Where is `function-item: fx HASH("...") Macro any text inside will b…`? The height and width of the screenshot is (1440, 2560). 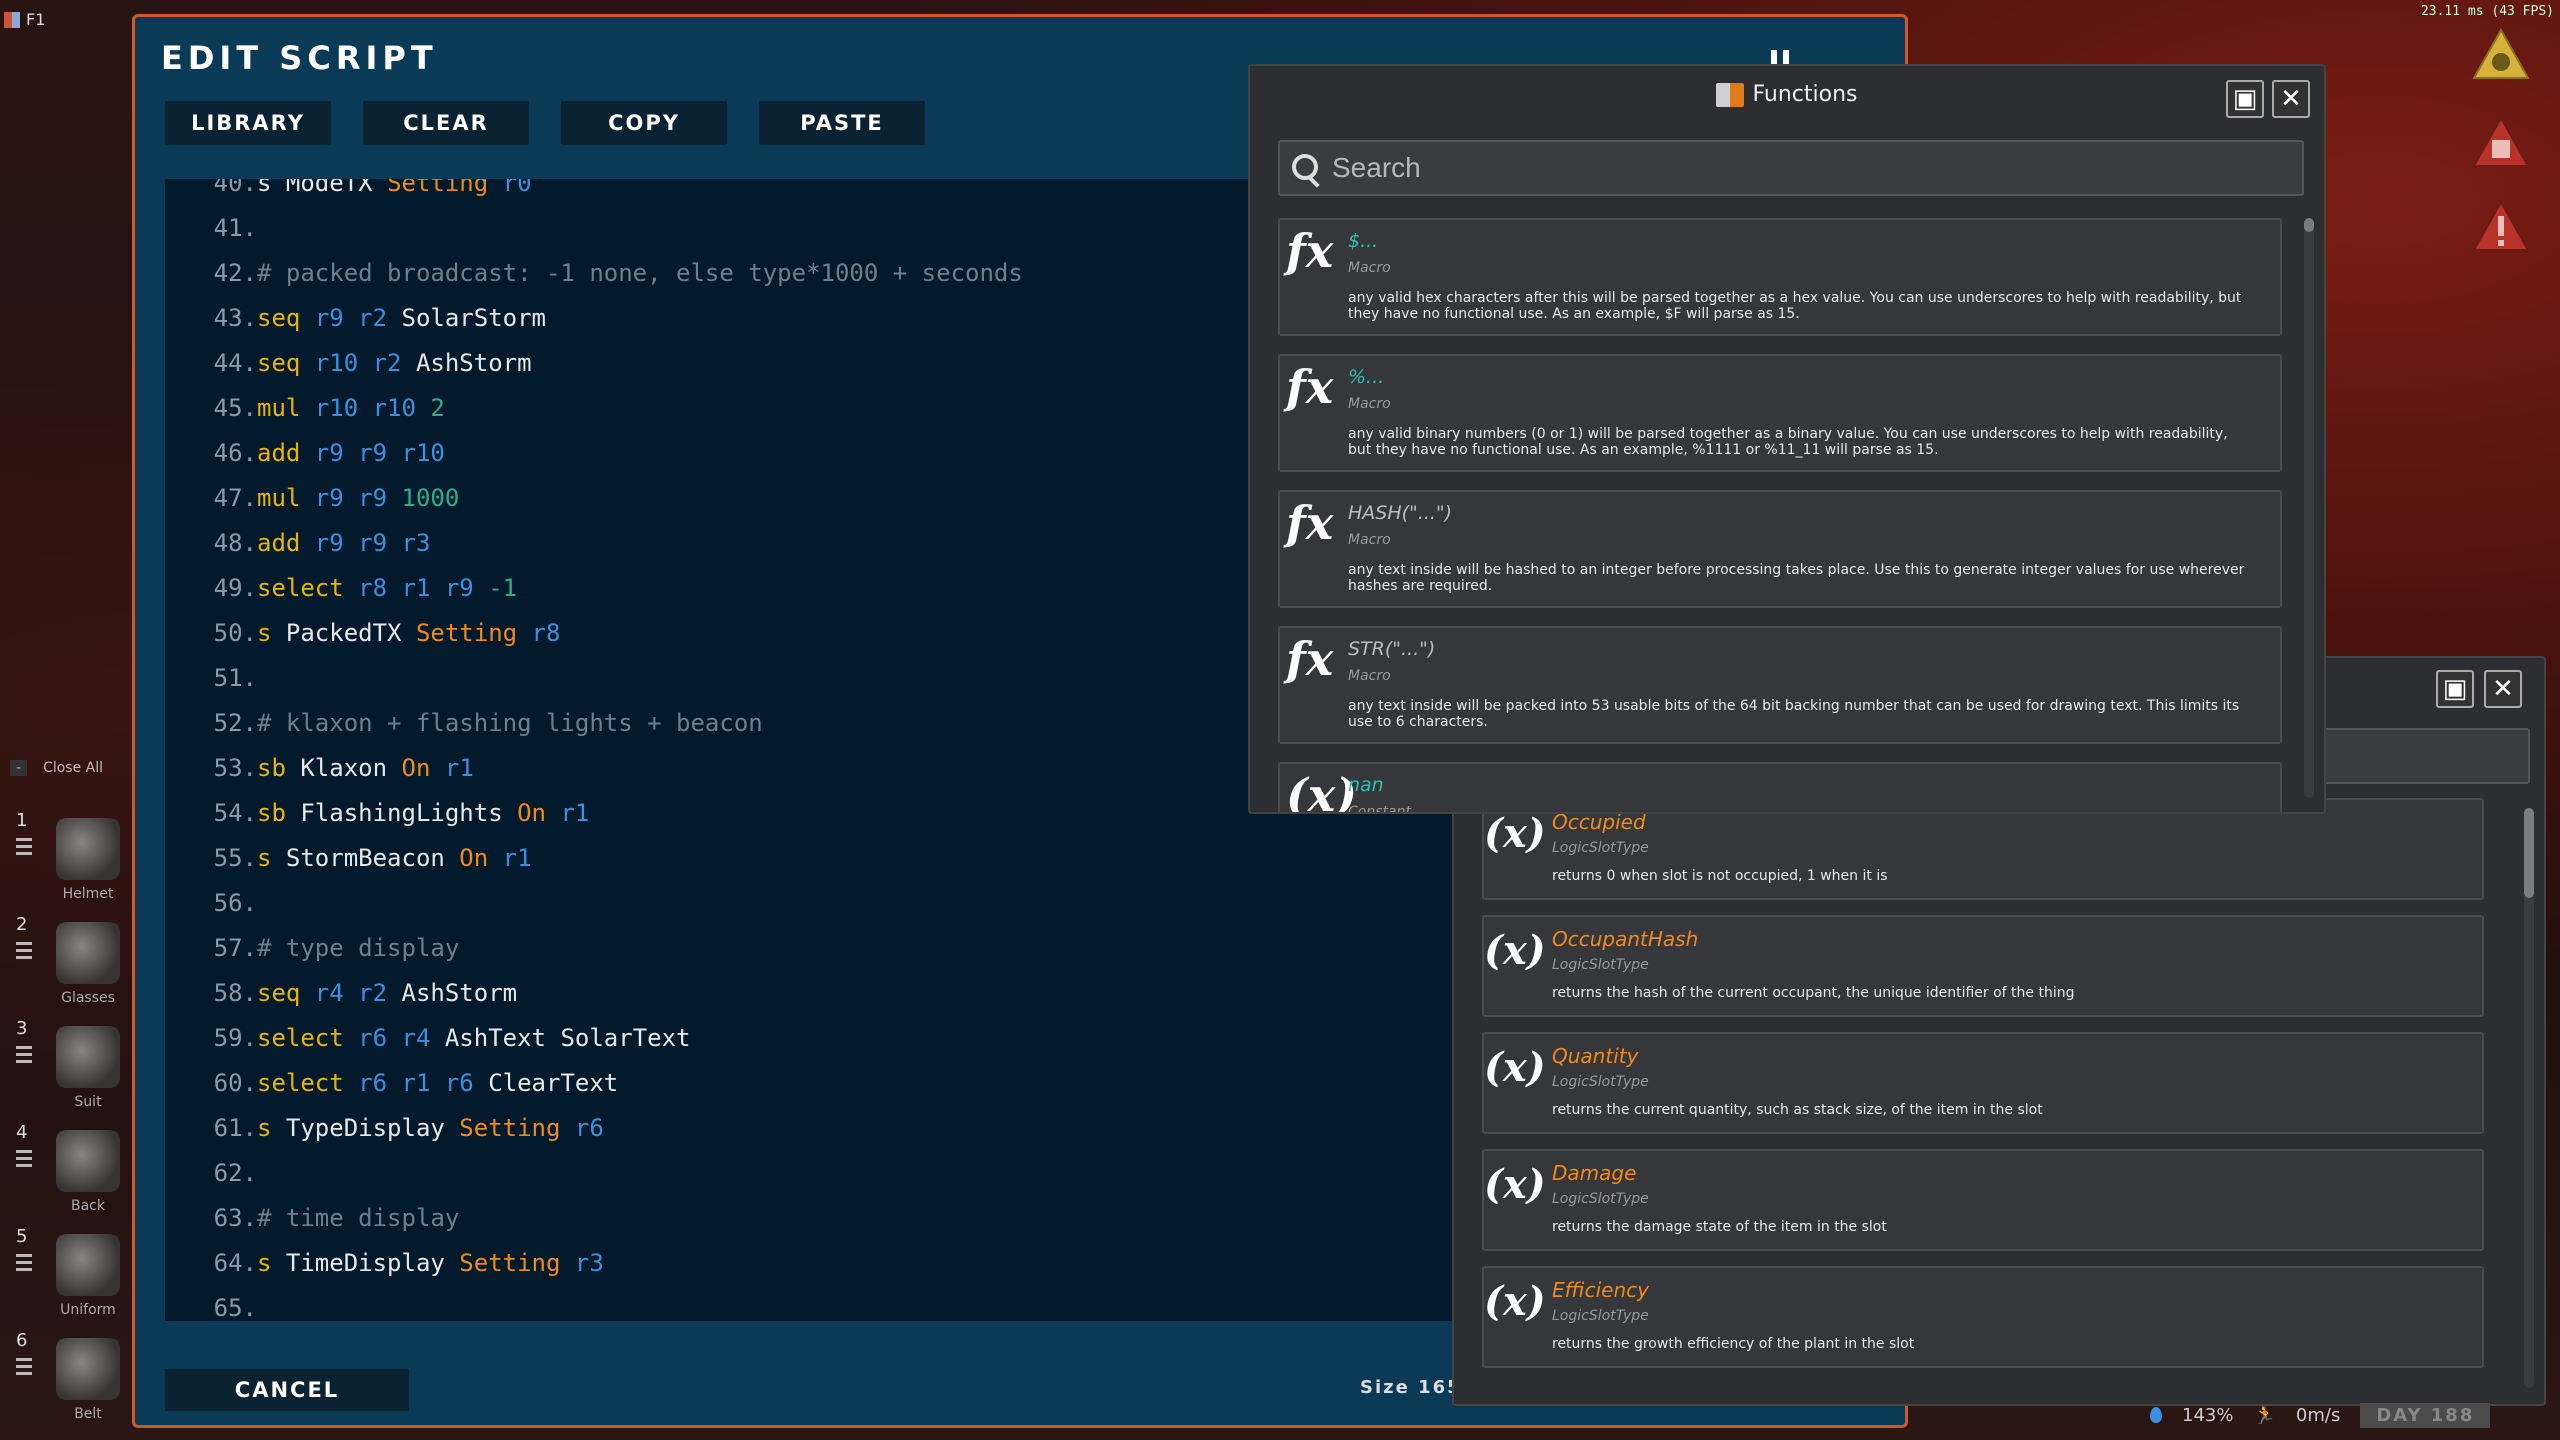 function-item: fx HASH("...") Macro any text inside will b… is located at coordinates (1780, 549).